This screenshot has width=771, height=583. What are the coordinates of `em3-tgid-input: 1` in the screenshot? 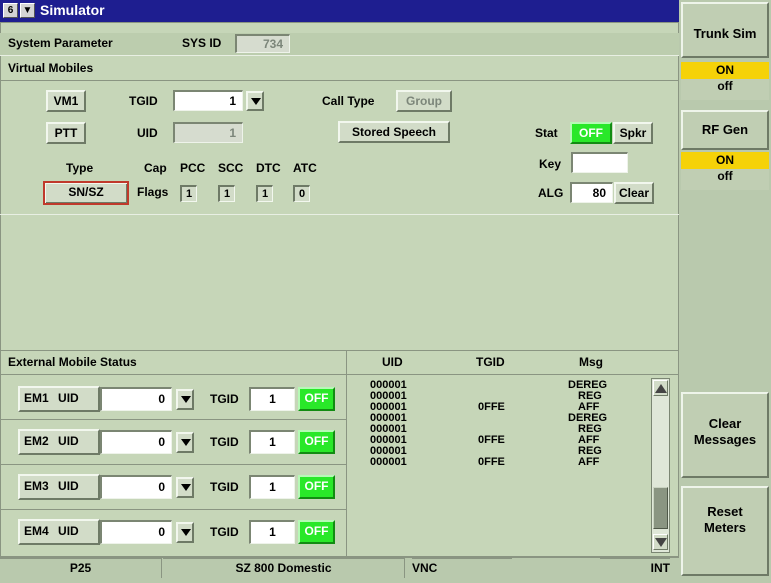 It's located at (272, 487).